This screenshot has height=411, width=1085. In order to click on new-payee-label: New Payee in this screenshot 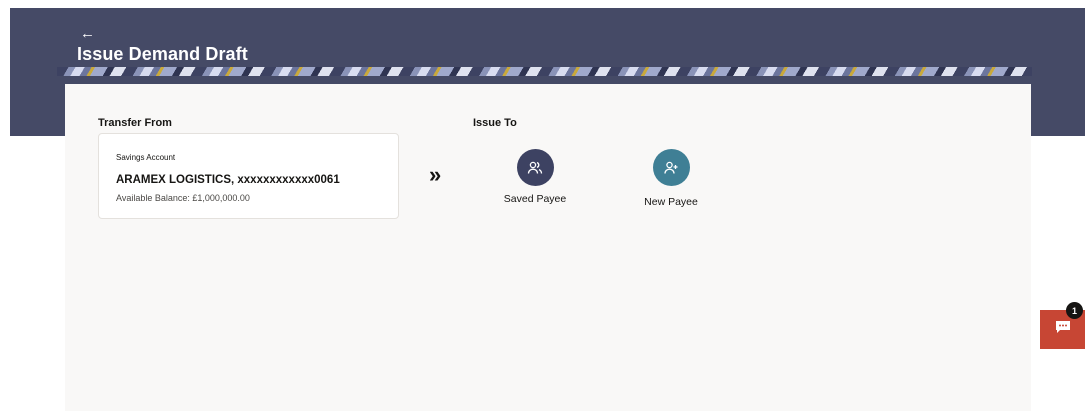, I will do `click(671, 202)`.